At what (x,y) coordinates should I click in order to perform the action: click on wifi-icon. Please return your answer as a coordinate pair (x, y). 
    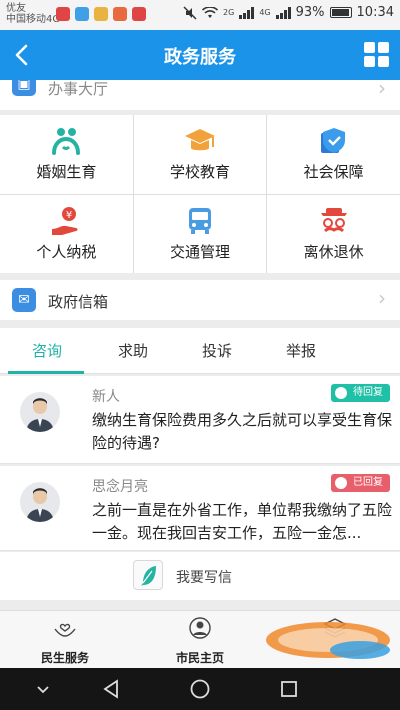
    Looking at the image, I should click on (210, 12).